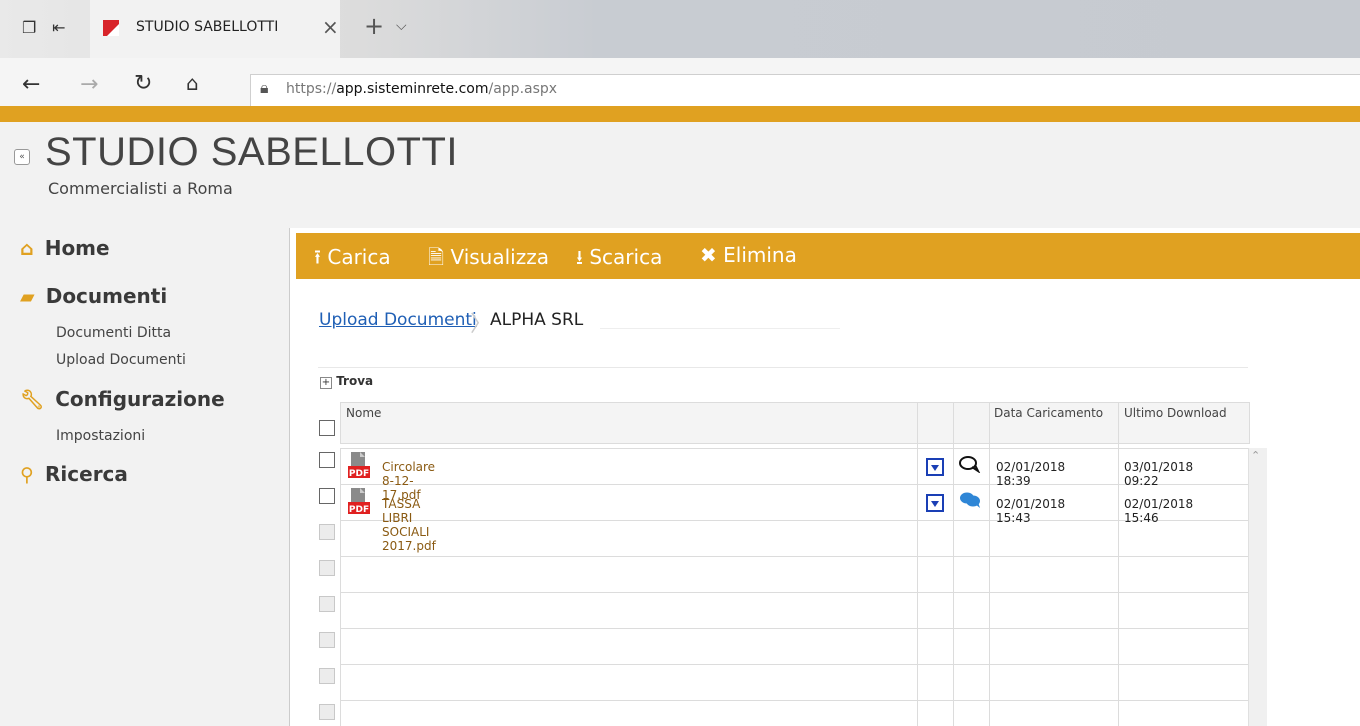 The width and height of the screenshot is (1360, 726). What do you see at coordinates (330, 27) in the screenshot?
I see `tab-close-icon: ×` at bounding box center [330, 27].